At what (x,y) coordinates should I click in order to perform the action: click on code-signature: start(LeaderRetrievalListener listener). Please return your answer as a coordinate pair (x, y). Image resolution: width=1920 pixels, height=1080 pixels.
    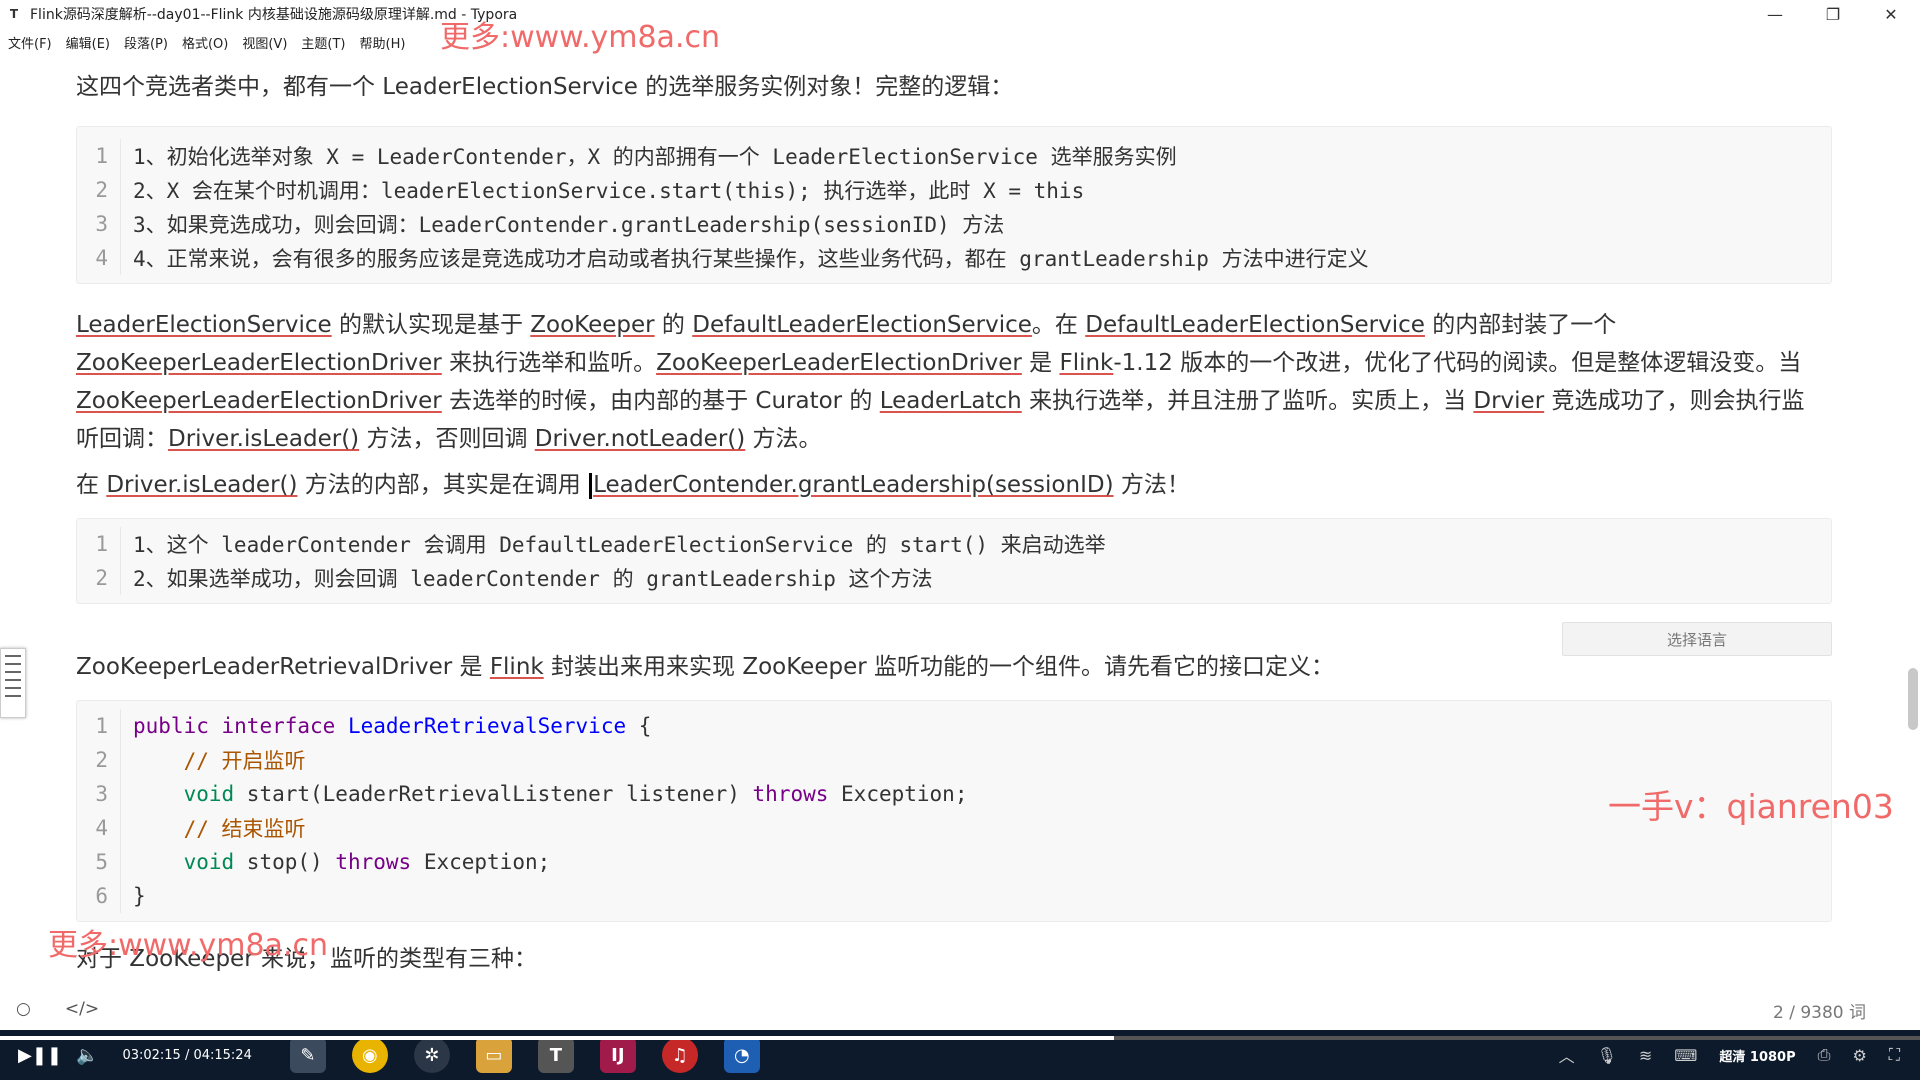
    Looking at the image, I should click on (493, 794).